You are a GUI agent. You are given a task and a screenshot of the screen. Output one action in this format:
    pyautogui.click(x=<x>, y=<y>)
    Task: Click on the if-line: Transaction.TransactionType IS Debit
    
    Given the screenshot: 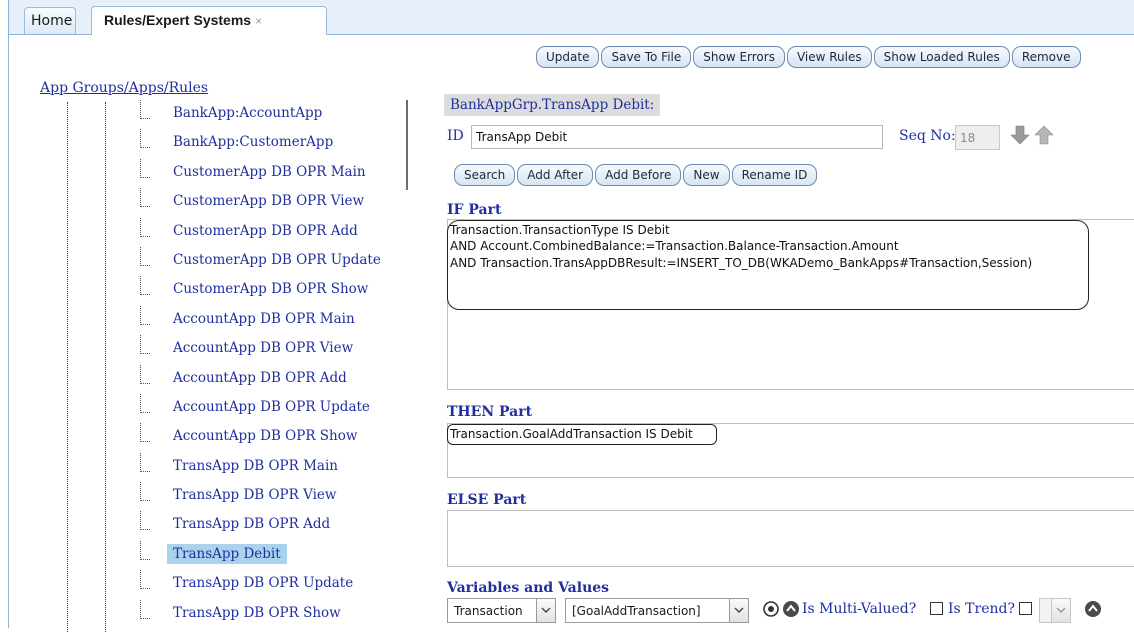 What is the action you would take?
    pyautogui.click(x=560, y=230)
    